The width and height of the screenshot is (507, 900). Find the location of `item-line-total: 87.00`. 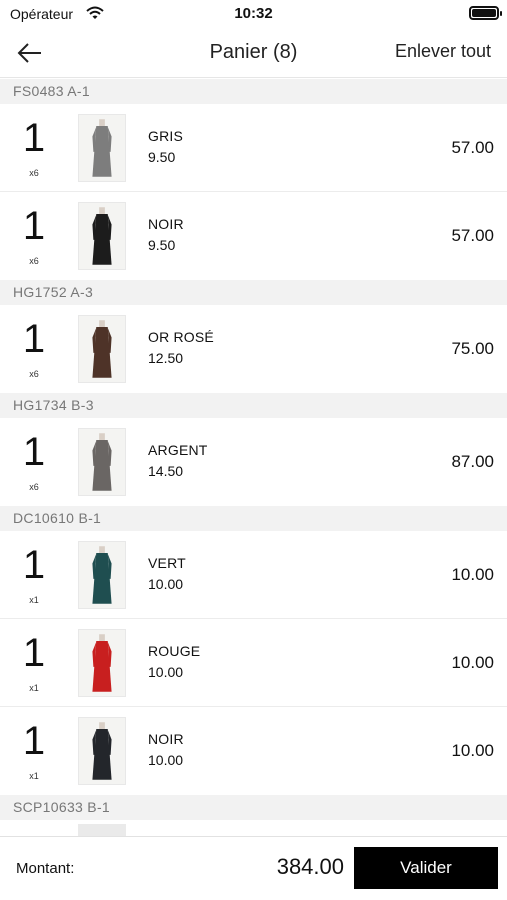

item-line-total: 87.00 is located at coordinates (472, 461).